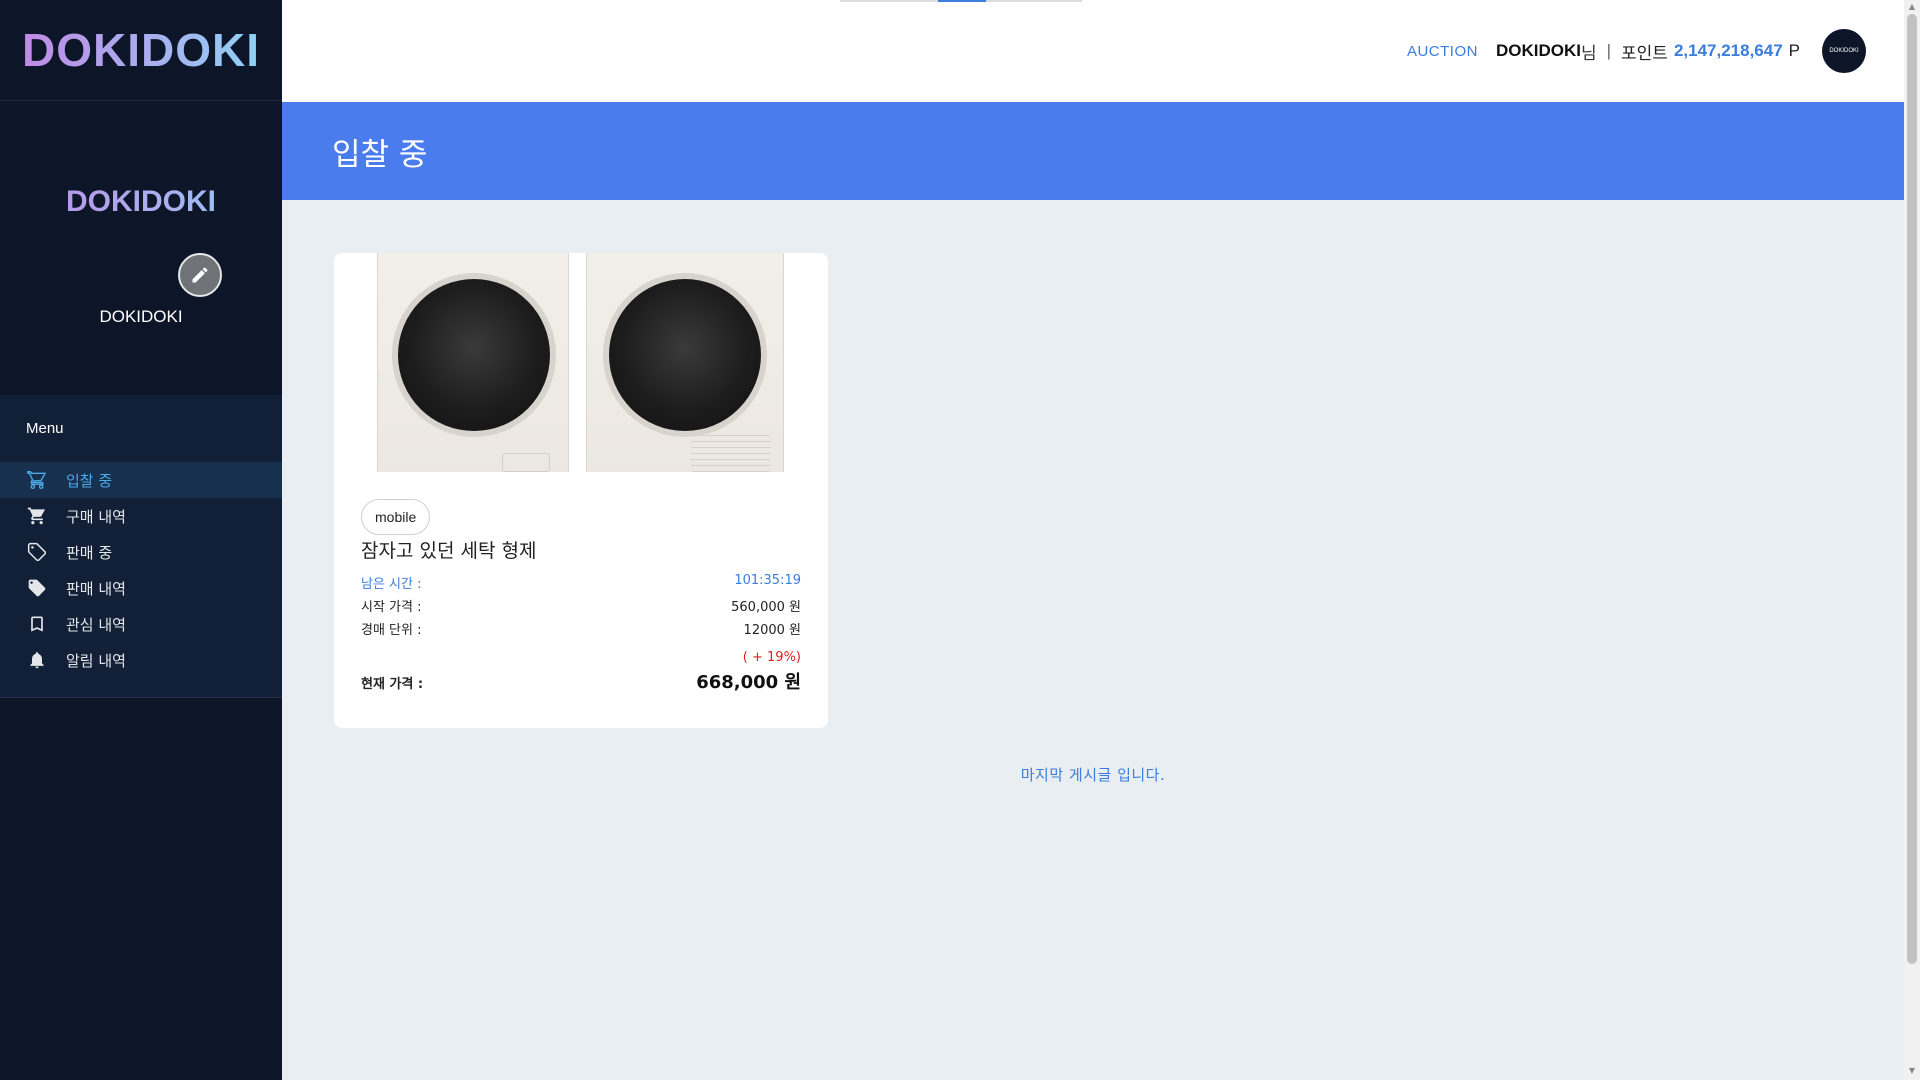 The width and height of the screenshot is (1920, 1080). What do you see at coordinates (380, 154) in the screenshot?
I see `page-title: 입찰 중` at bounding box center [380, 154].